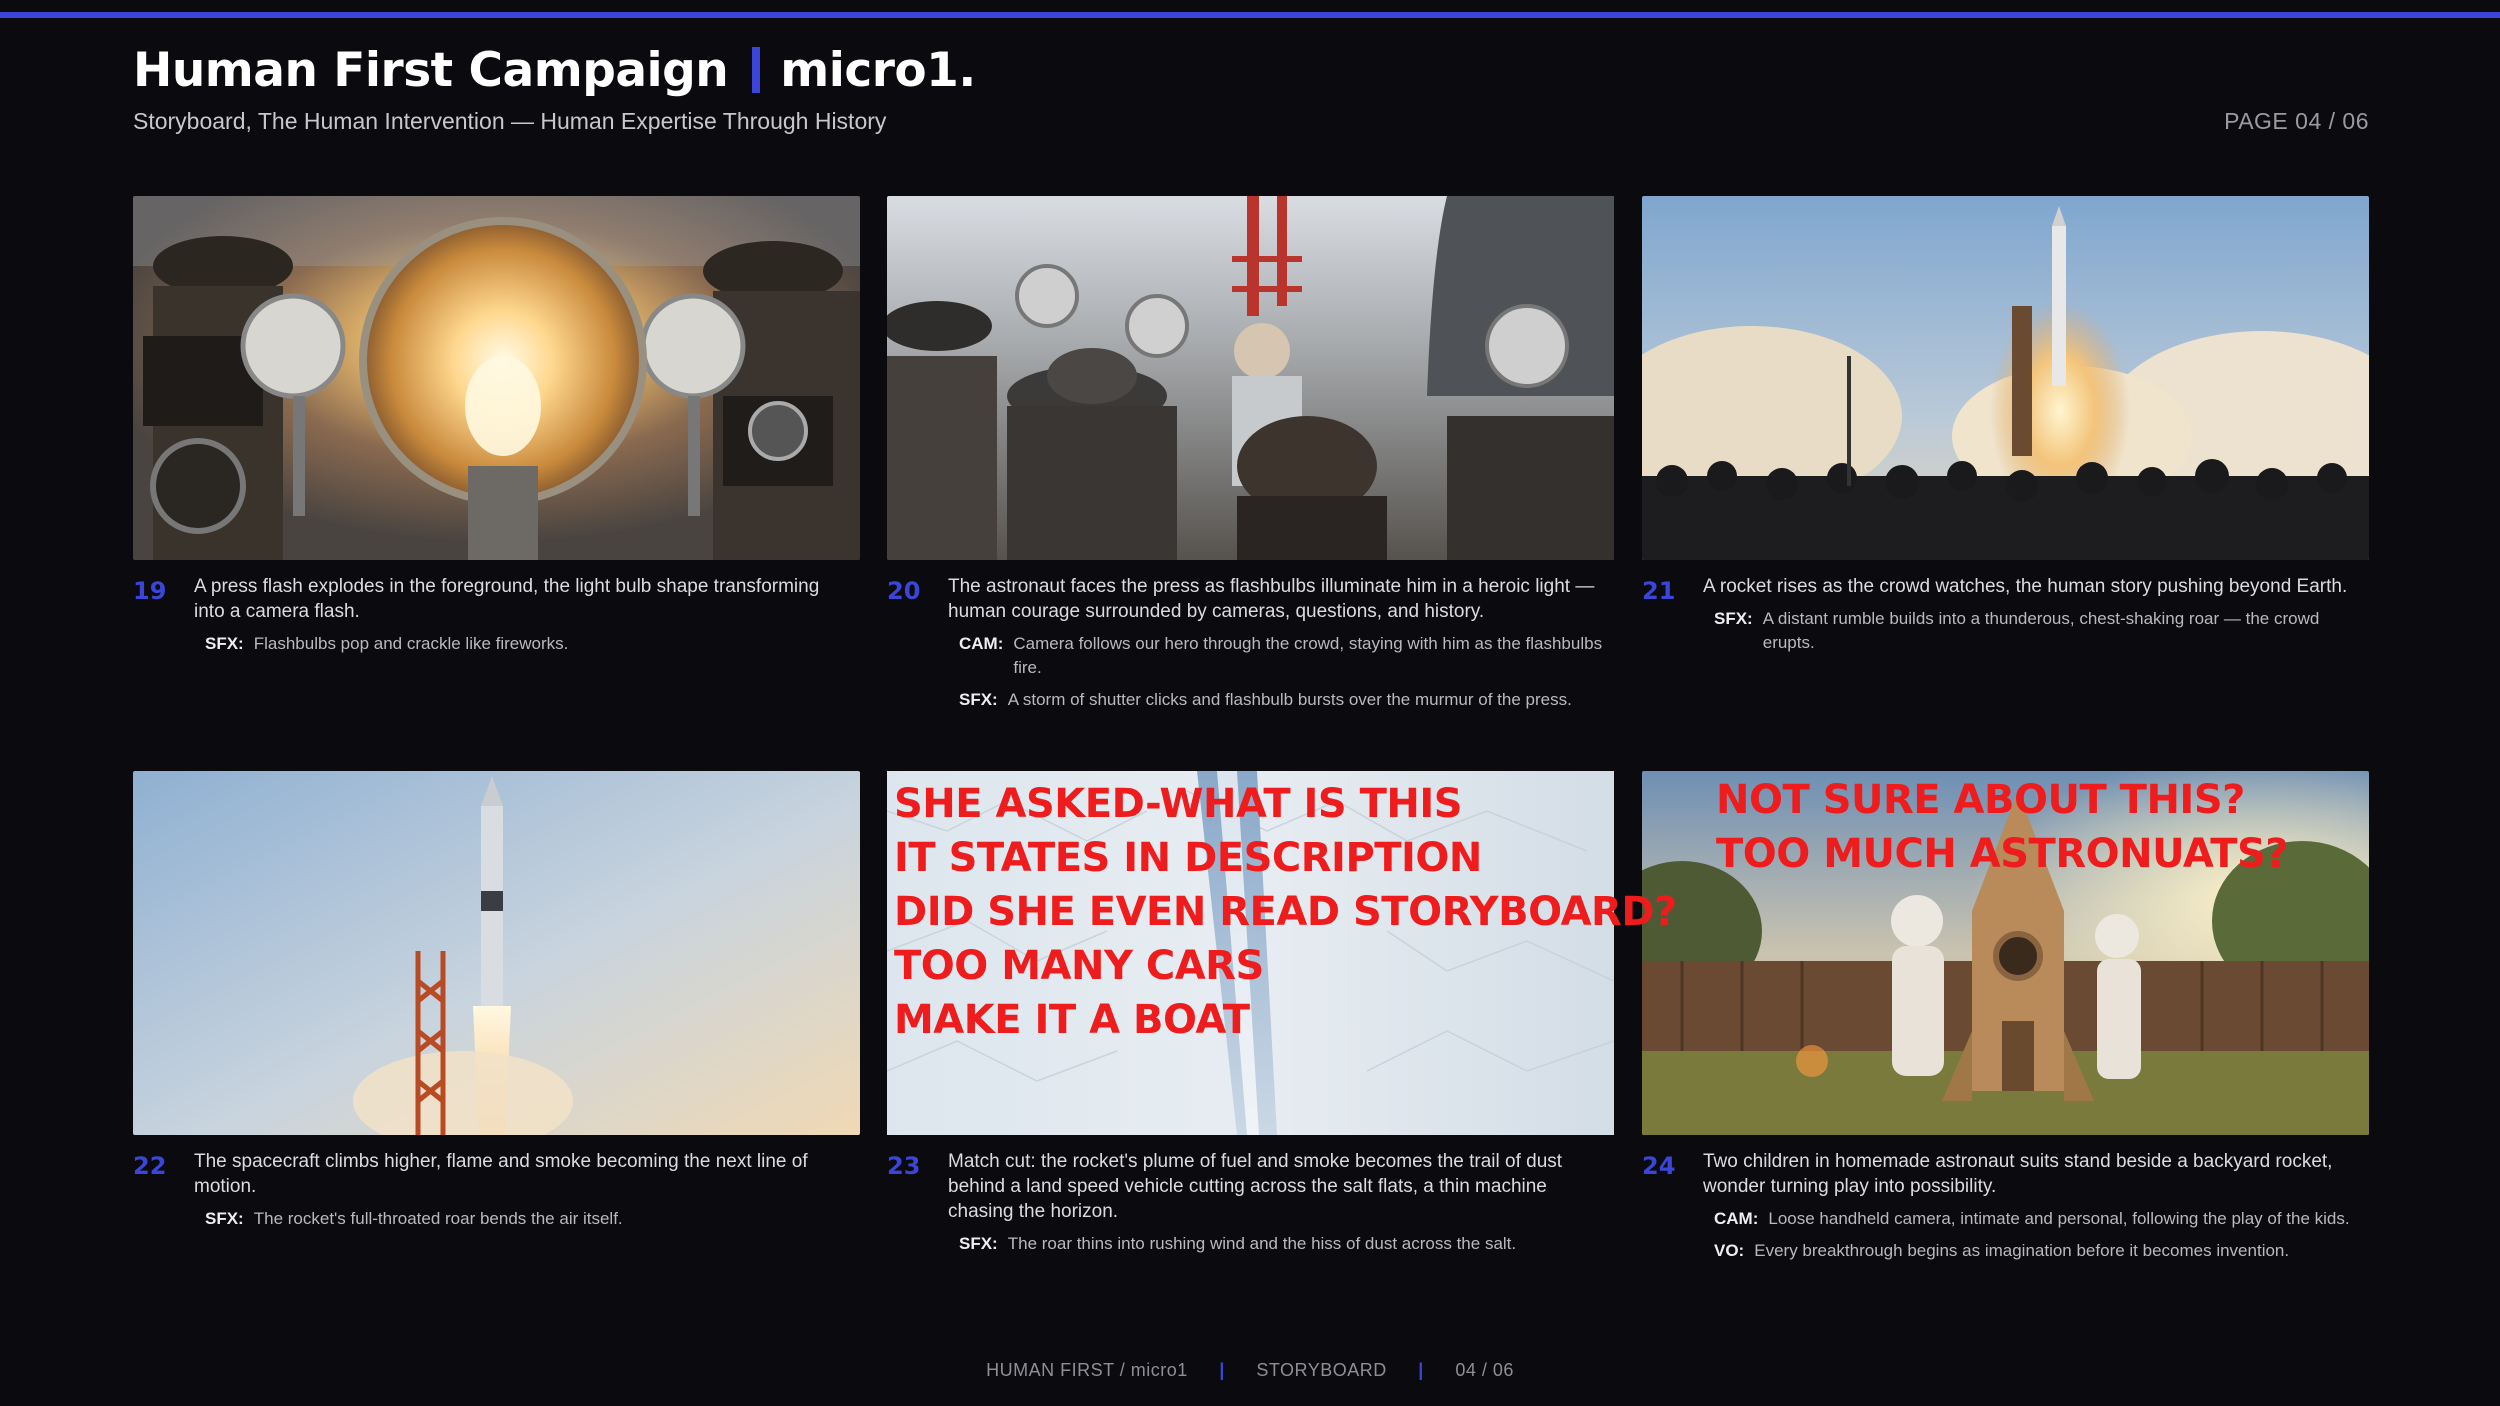 The width and height of the screenshot is (2500, 1406). I want to click on note-label: VO:, so click(1729, 1250).